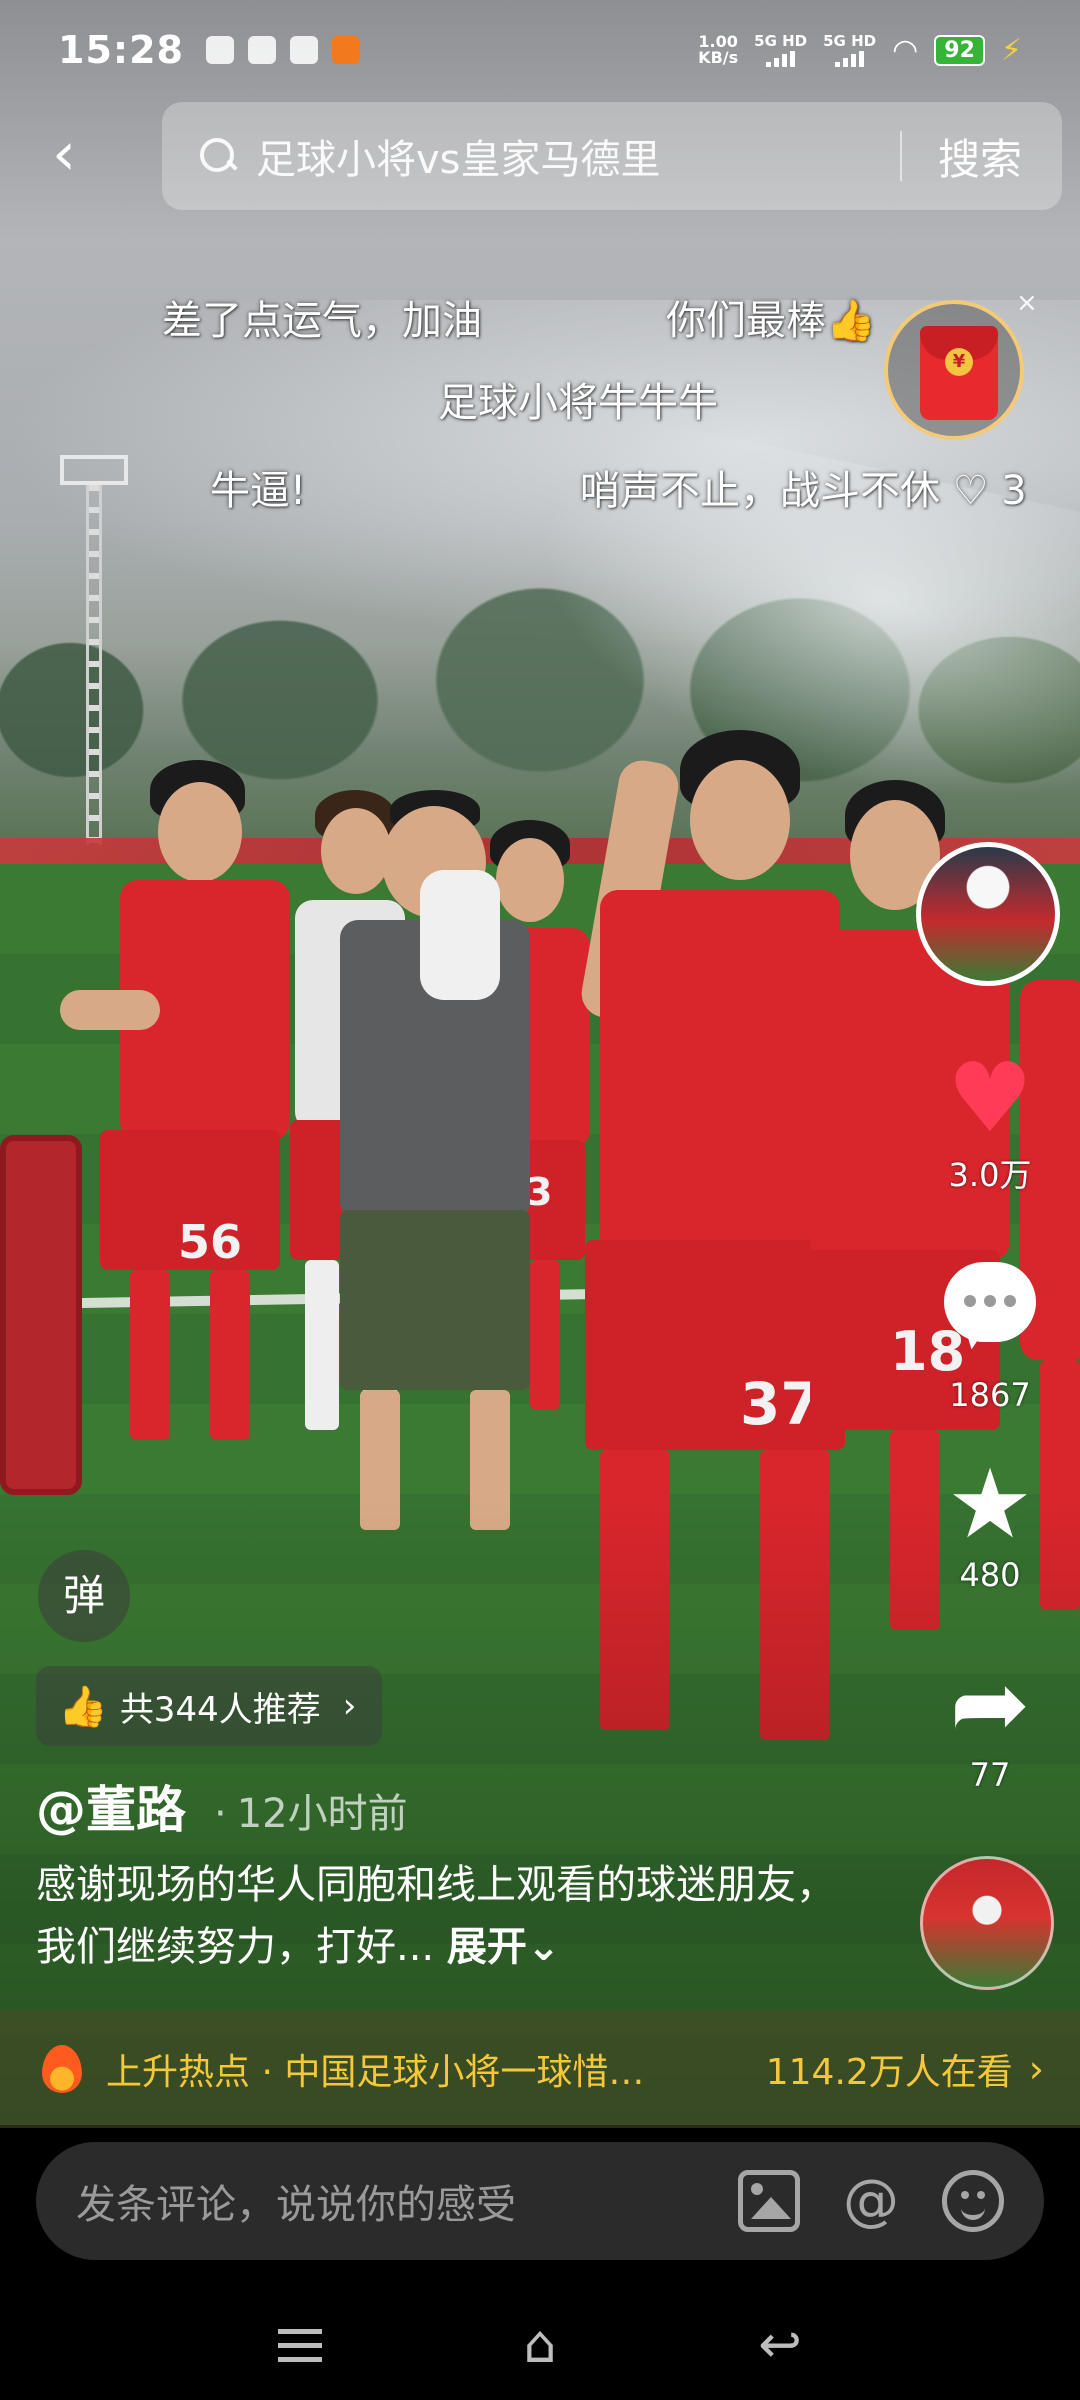 The height and width of the screenshot is (2400, 1080). I want to click on search-input: 足球小将vs皇家马德里, so click(578, 156).